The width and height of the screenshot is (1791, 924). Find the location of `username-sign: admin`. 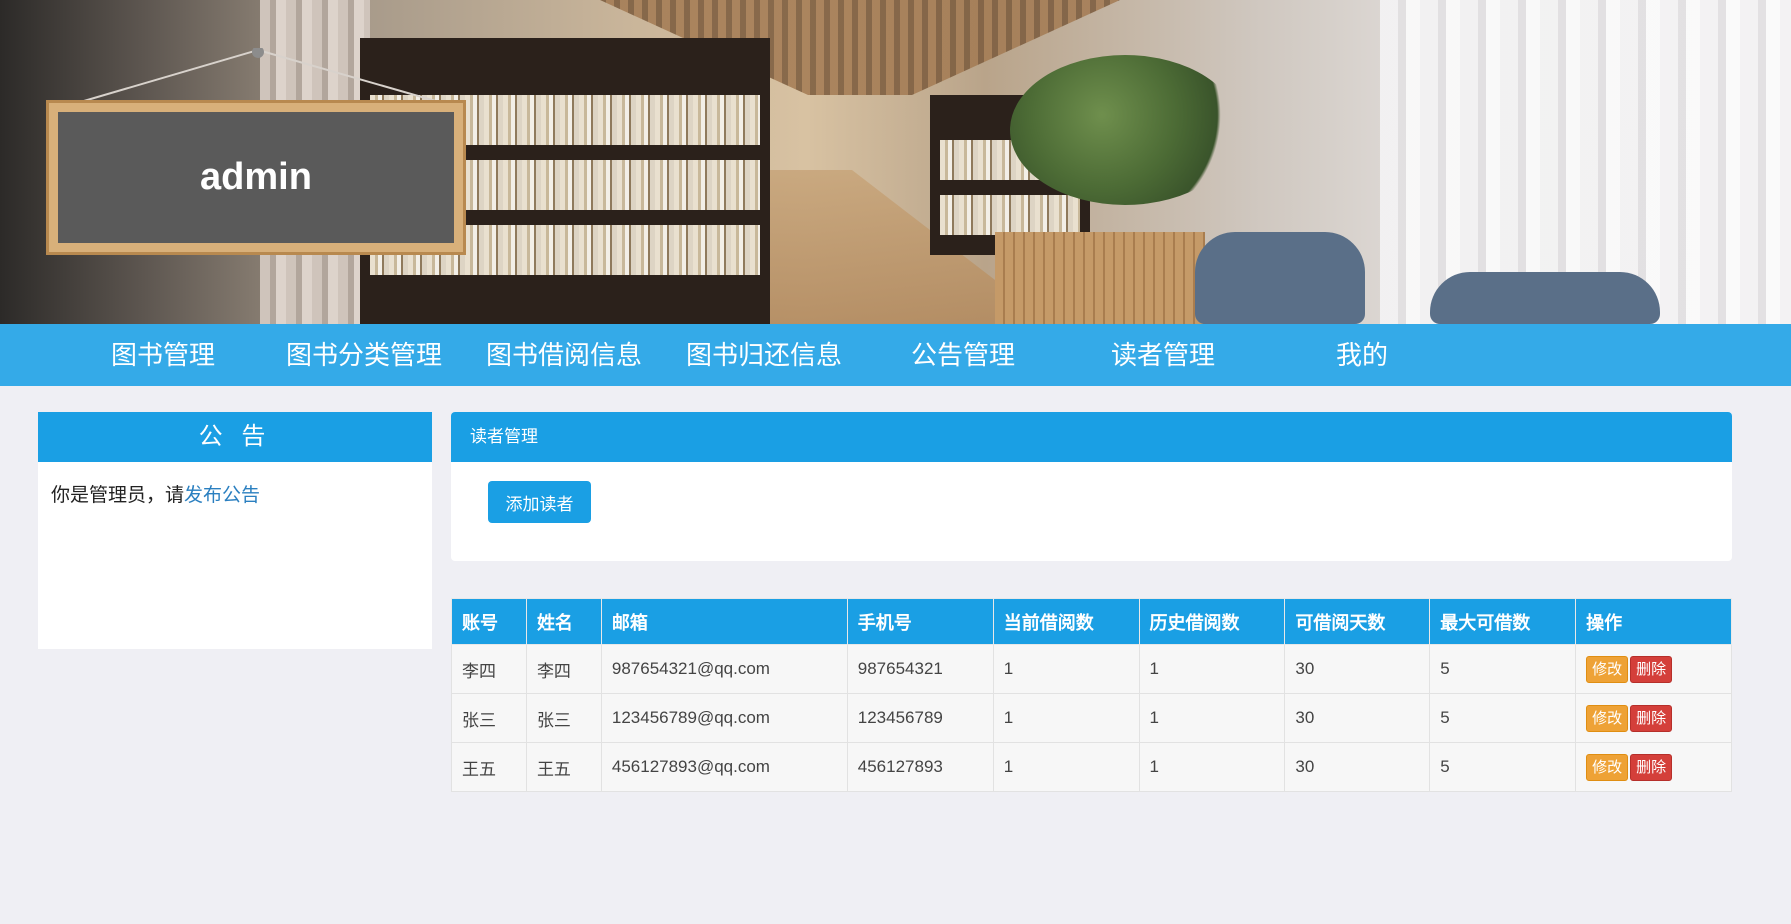

username-sign: admin is located at coordinates (256, 177).